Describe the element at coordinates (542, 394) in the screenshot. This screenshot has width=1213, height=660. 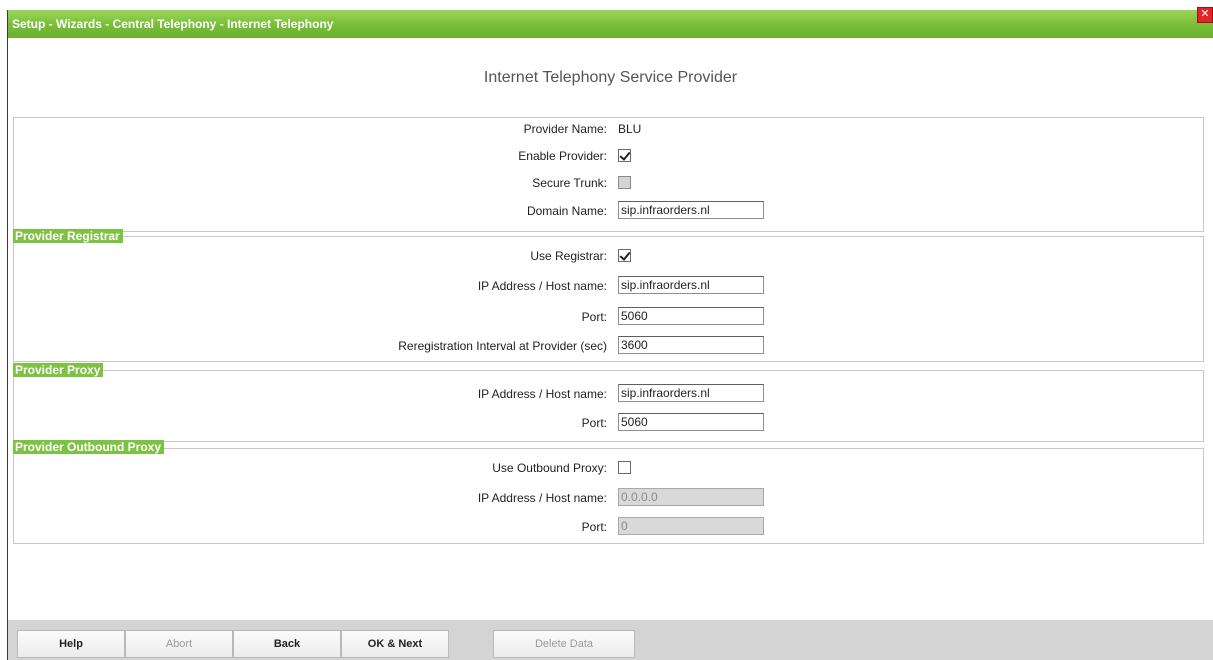
I see `proxy-host-label: IP Address / Host name:` at that location.